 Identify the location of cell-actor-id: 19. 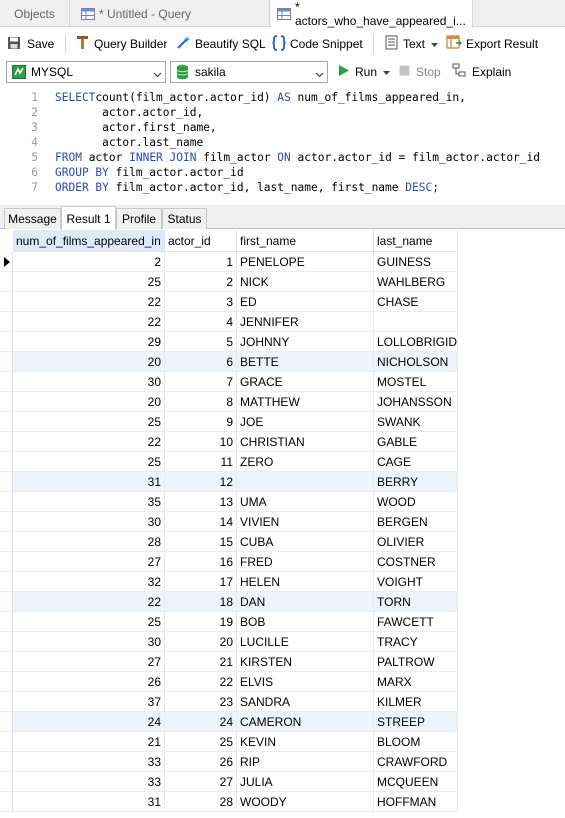
(201, 622).